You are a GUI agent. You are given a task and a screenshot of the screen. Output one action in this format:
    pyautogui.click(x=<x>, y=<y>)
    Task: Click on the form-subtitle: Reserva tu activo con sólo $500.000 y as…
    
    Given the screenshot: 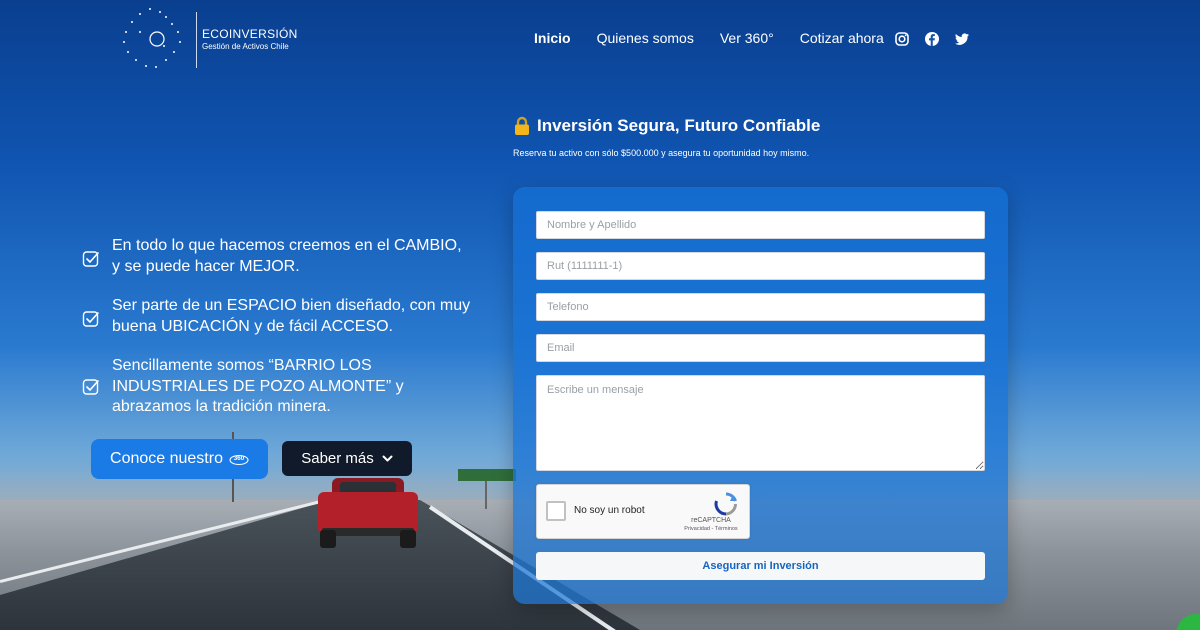 What is the action you would take?
    pyautogui.click(x=661, y=153)
    